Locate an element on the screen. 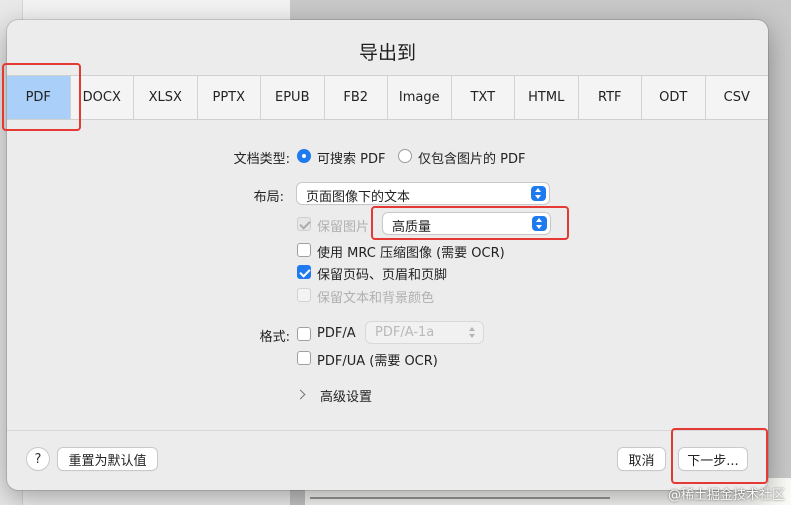 The width and height of the screenshot is (791, 505). tab-csv: CSV is located at coordinates (737, 97).